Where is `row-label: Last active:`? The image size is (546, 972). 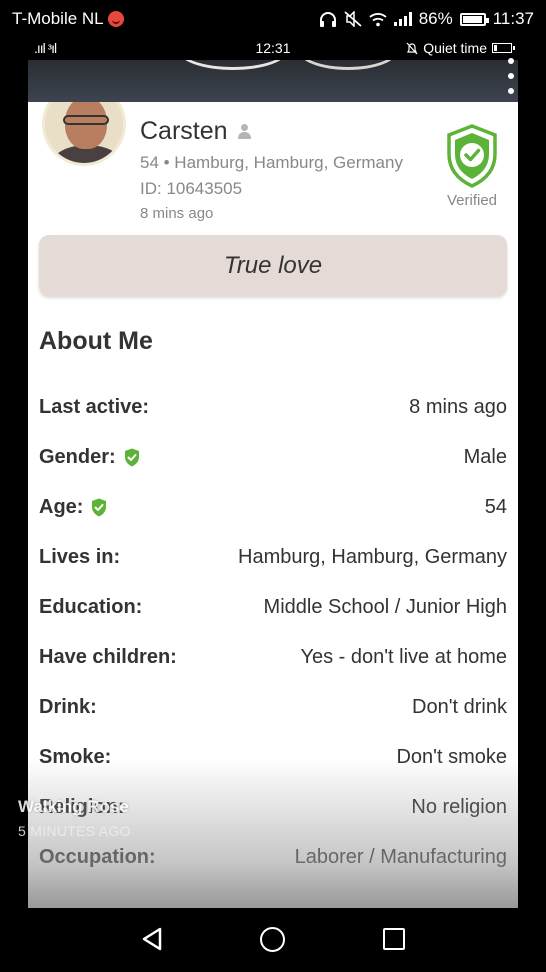 row-label: Last active: is located at coordinates (94, 407).